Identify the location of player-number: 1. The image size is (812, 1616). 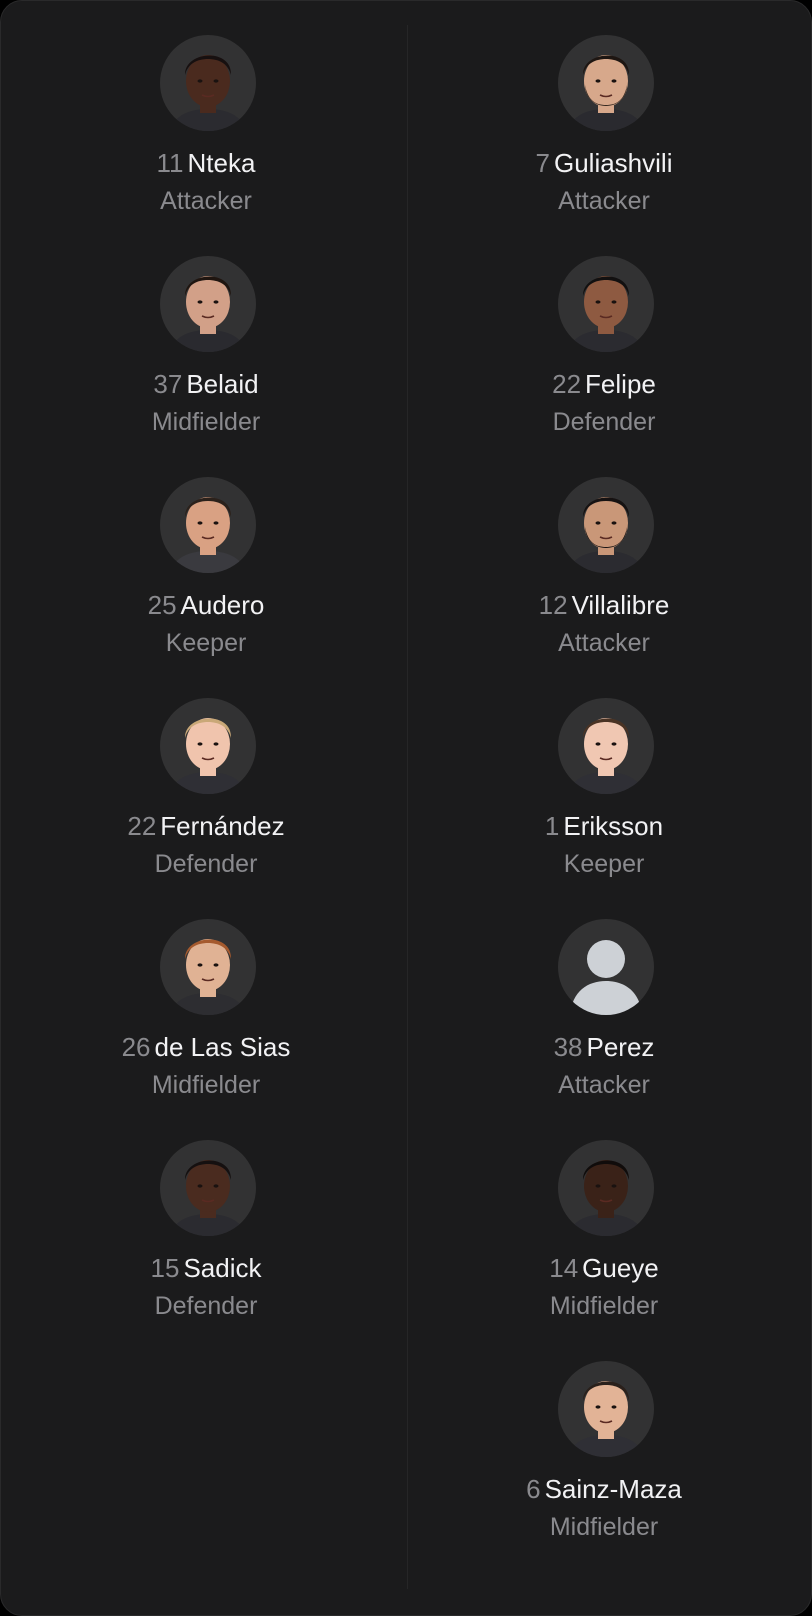
(552, 826).